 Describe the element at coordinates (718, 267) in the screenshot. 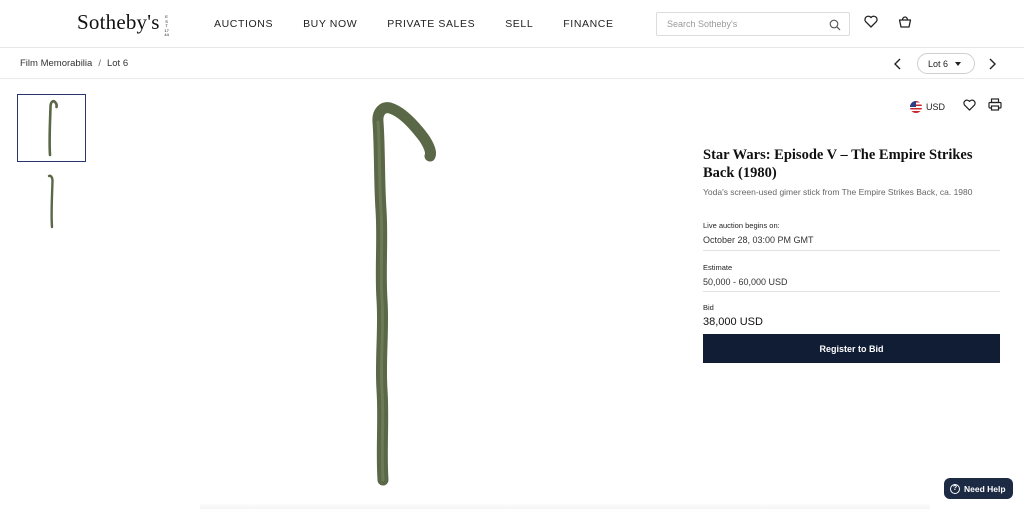

I see `estimate-label: Estimate` at that location.